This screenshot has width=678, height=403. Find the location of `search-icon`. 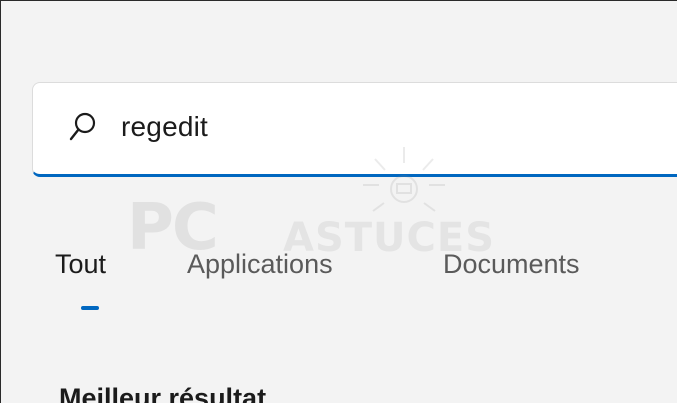

search-icon is located at coordinates (83, 128).